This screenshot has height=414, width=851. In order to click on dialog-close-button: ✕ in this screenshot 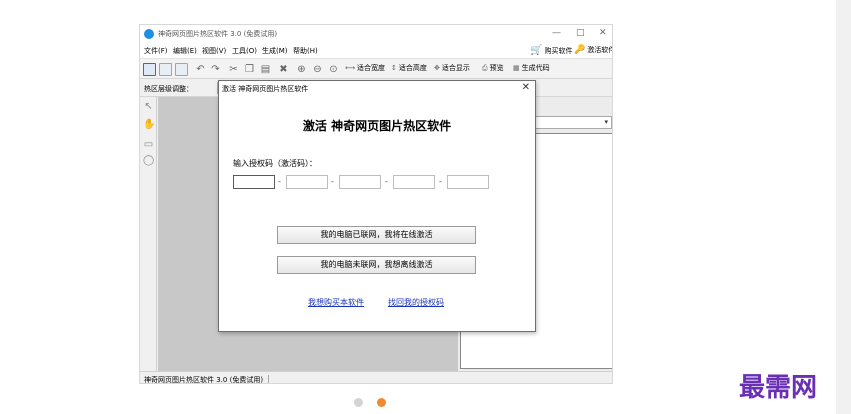, I will do `click(526, 87)`.